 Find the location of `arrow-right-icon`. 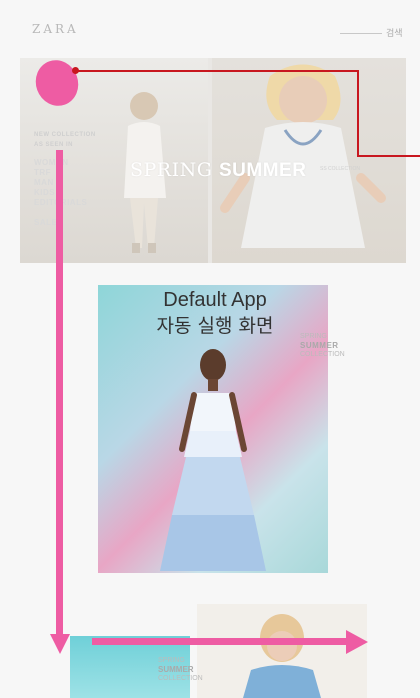

arrow-right-icon is located at coordinates (357, 642).